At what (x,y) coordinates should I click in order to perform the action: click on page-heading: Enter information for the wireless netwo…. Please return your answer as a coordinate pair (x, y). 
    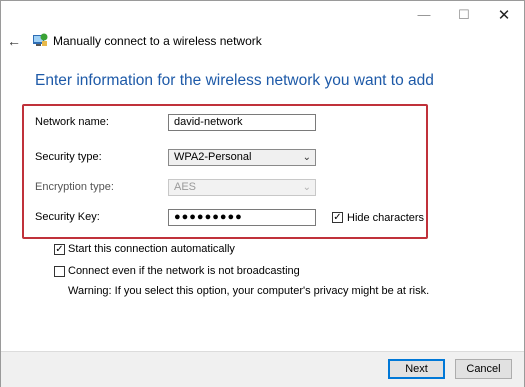
    Looking at the image, I should click on (234, 80).